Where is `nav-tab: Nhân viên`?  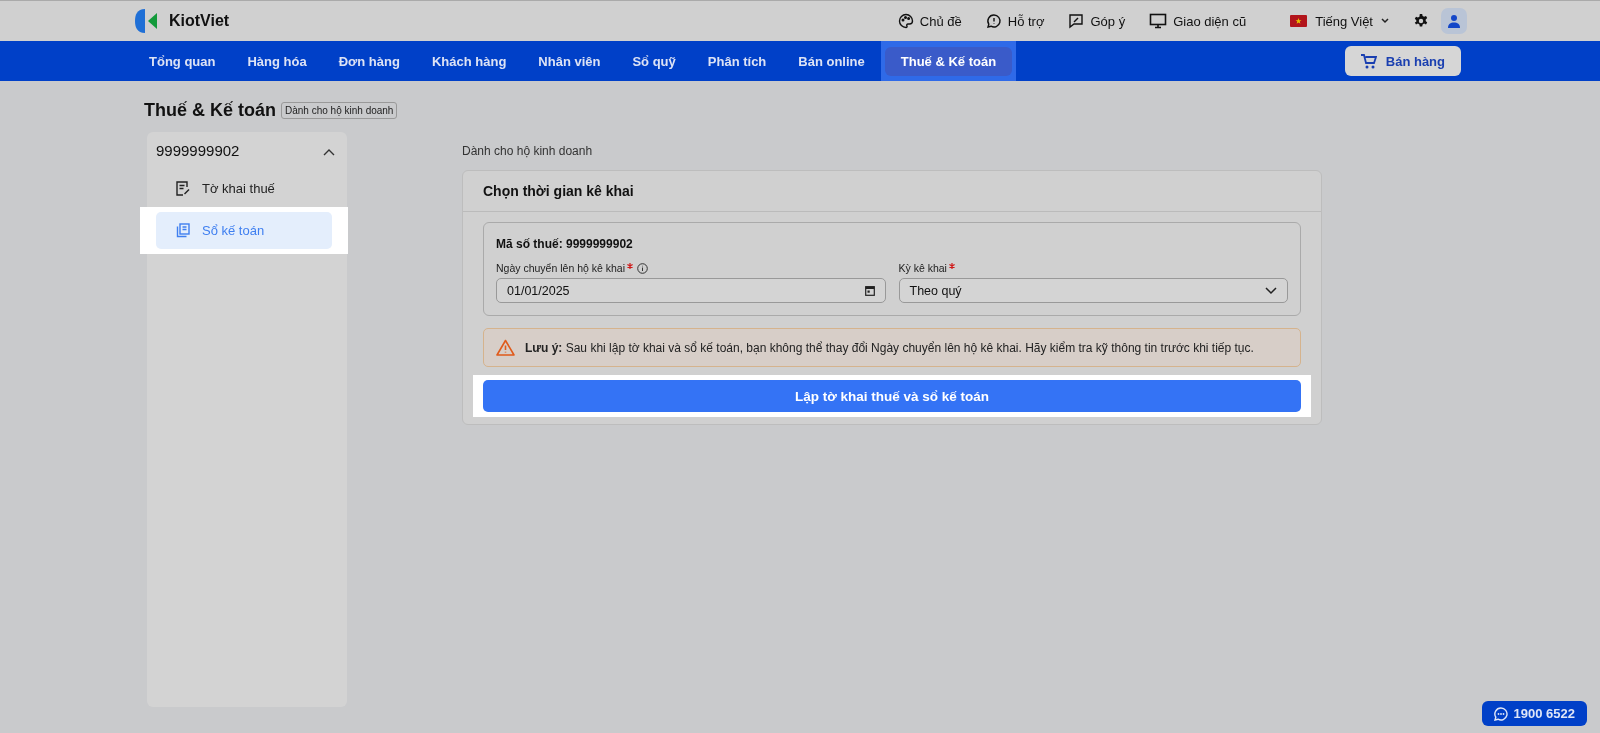
nav-tab: Nhân viên is located at coordinates (569, 61).